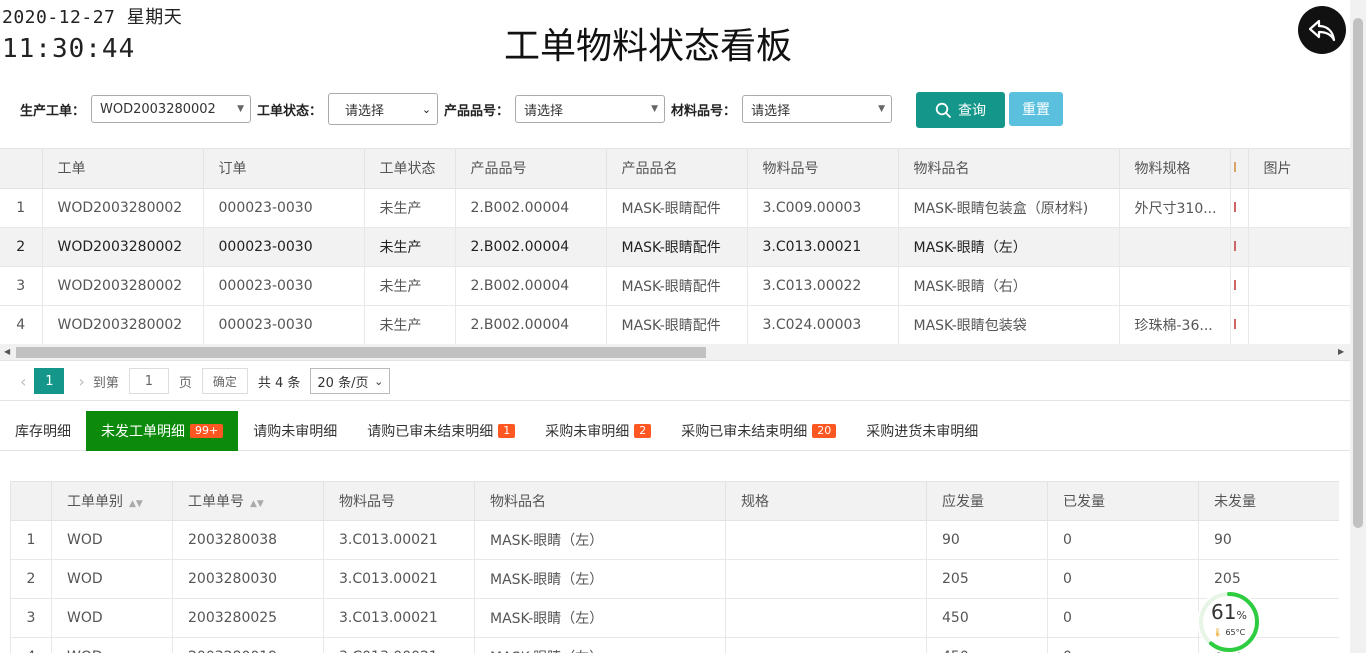 The width and height of the screenshot is (1366, 653). I want to click on cell-required-qty: 450, so click(987, 618).